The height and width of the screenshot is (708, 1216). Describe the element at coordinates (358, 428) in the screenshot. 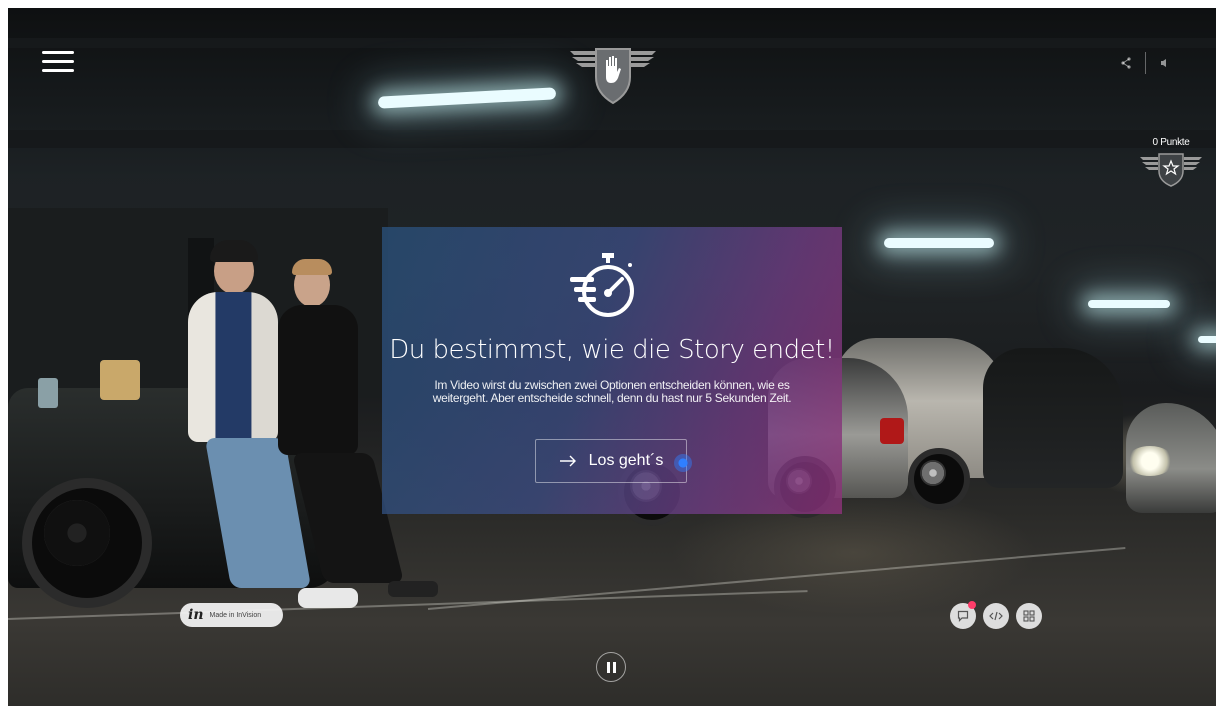

I see `person-right` at that location.